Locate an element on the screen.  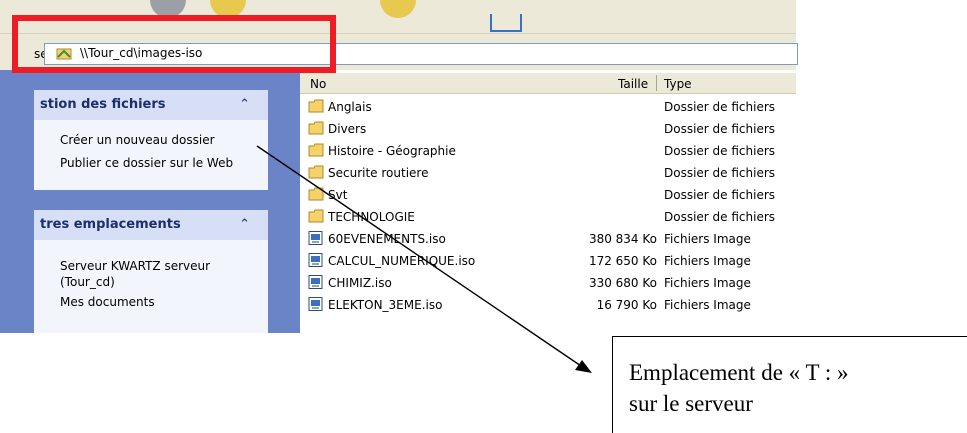
red-highlight-box is located at coordinates (174, 44).